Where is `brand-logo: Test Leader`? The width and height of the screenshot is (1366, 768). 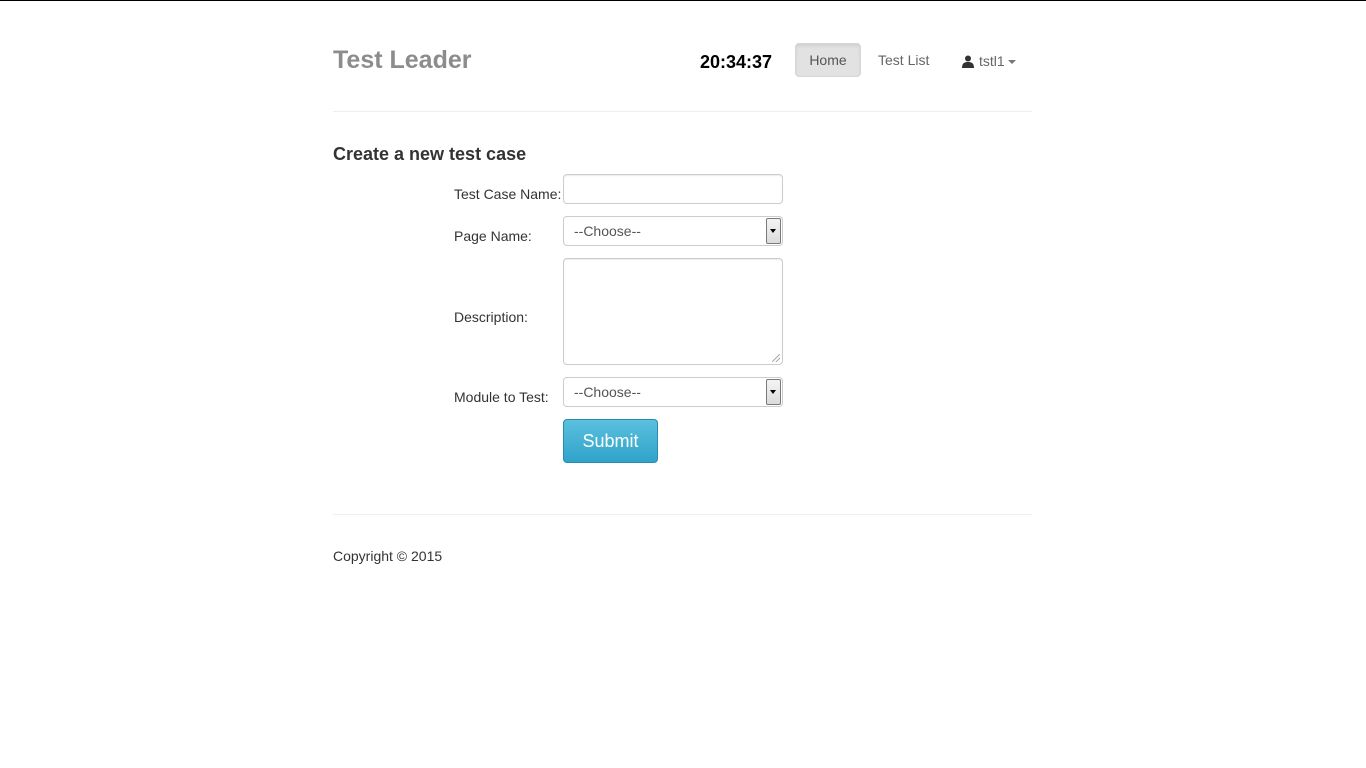 brand-logo: Test Leader is located at coordinates (402, 60).